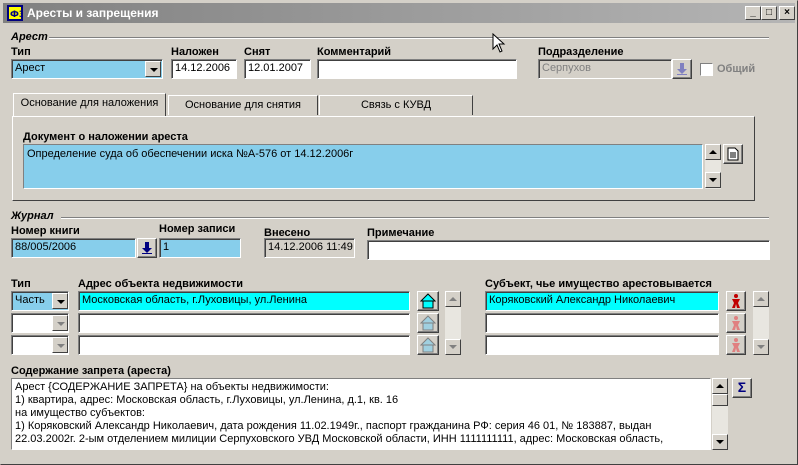 This screenshot has width=798, height=465. What do you see at coordinates (720, 400) in the screenshot?
I see `content-scroll-thumb` at bounding box center [720, 400].